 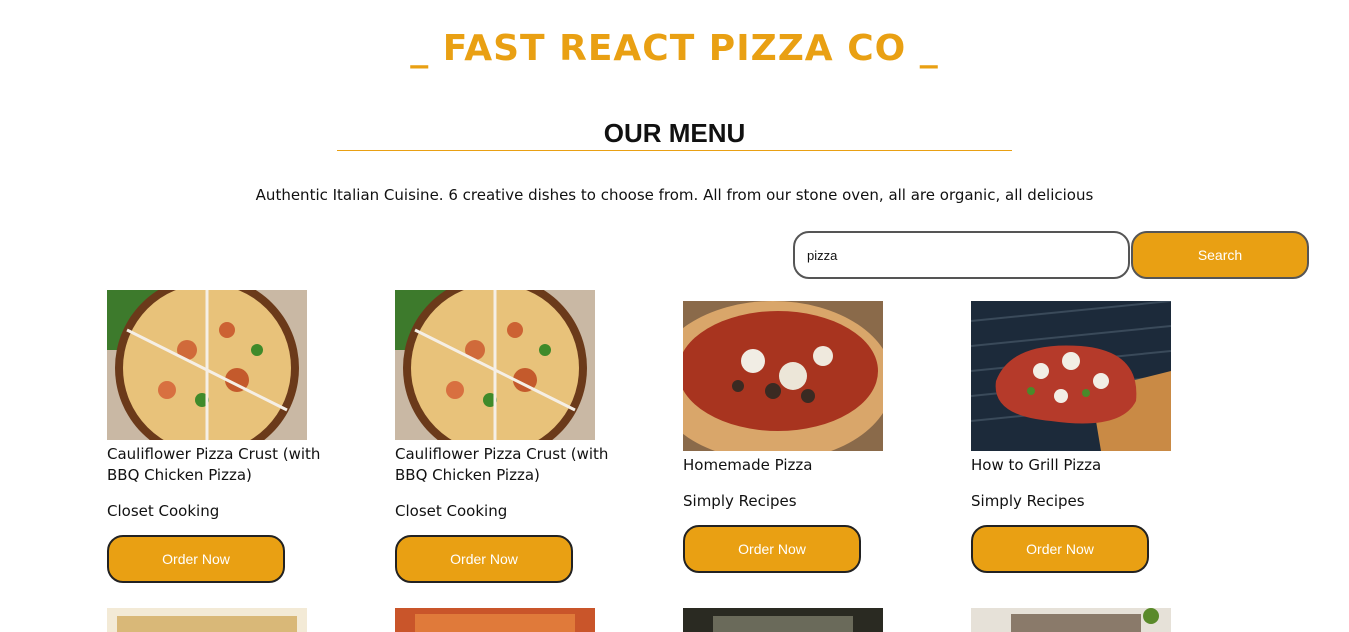 What do you see at coordinates (674, 48) in the screenshot?
I see `brand-title: _ FAST REACT PIZZA CO _` at bounding box center [674, 48].